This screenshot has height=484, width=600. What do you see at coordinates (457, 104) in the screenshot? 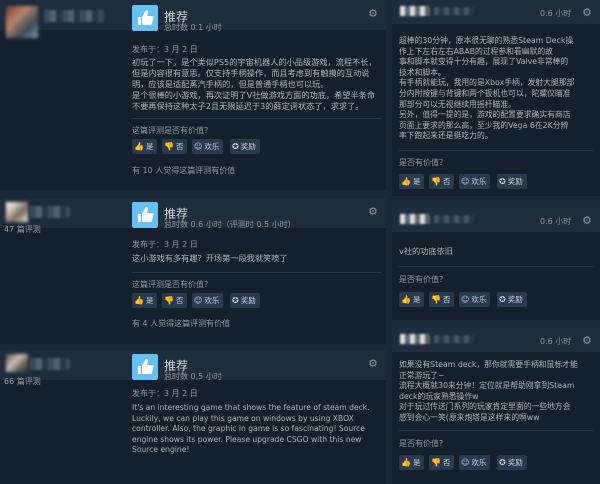
I see `review-line: 那部分可以无视继续用摇杆瞄准。` at bounding box center [457, 104].